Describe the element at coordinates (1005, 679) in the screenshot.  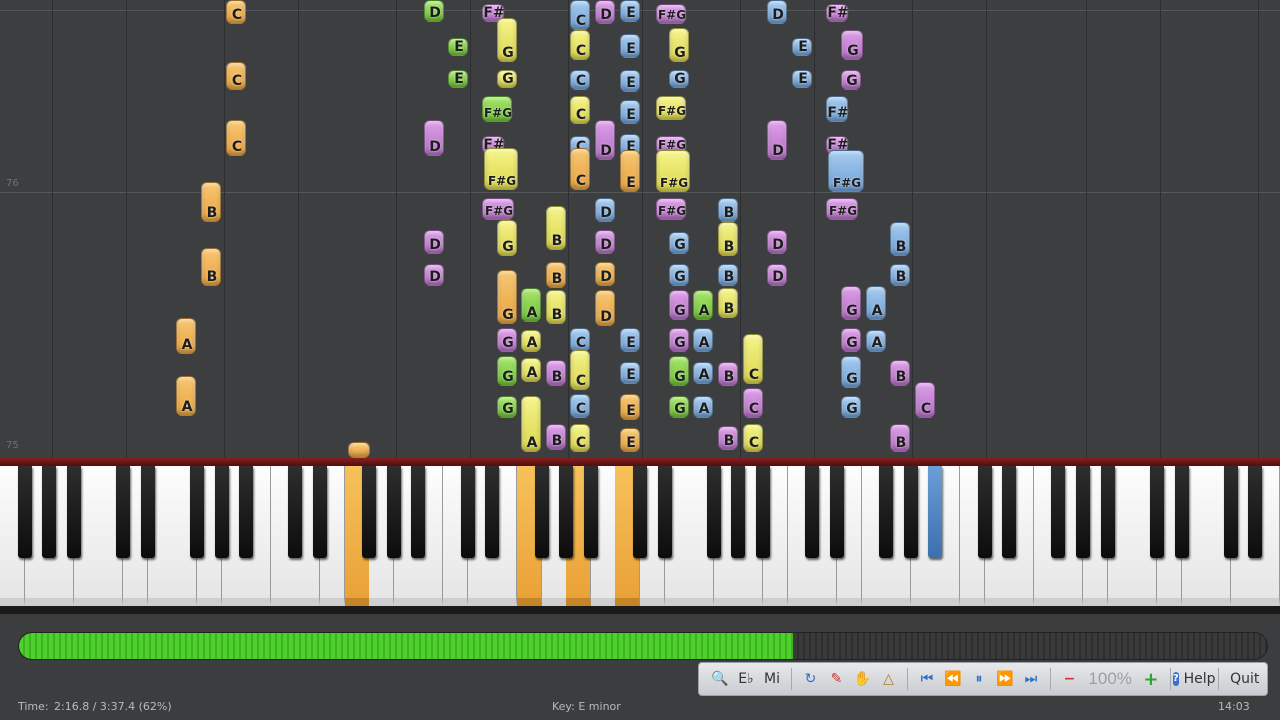
I see `fast-forward-button: ⏩` at that location.